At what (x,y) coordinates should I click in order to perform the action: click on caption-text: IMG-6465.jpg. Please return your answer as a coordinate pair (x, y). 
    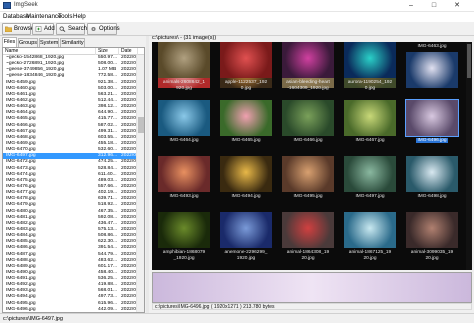
    Looking at the image, I should click on (246, 140).